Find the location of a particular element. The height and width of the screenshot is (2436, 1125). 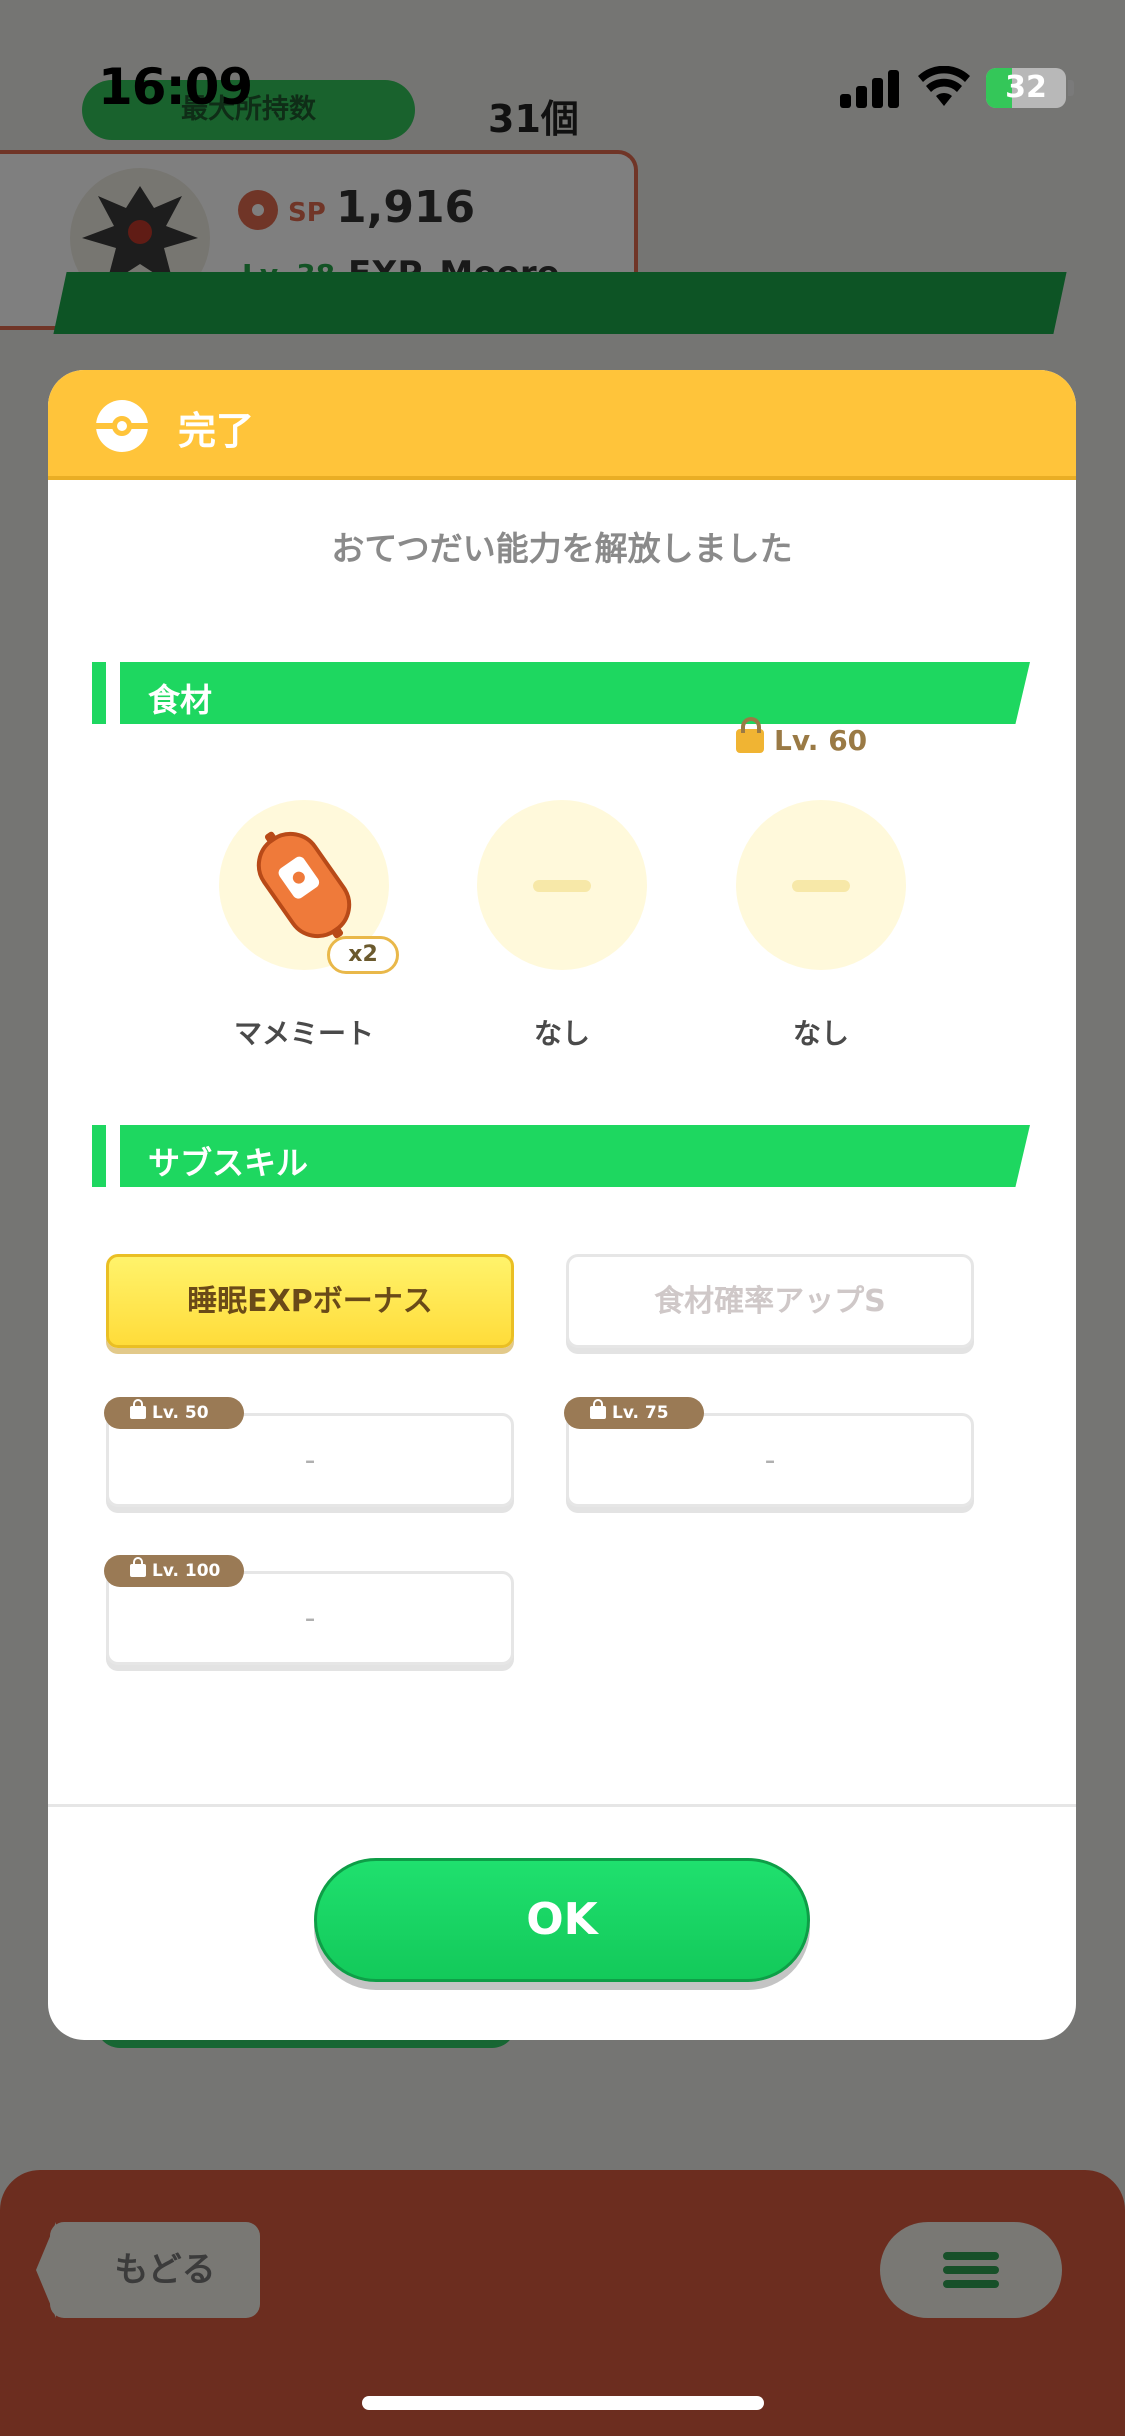

ingredients-section-title: 食材 is located at coordinates (180, 700).